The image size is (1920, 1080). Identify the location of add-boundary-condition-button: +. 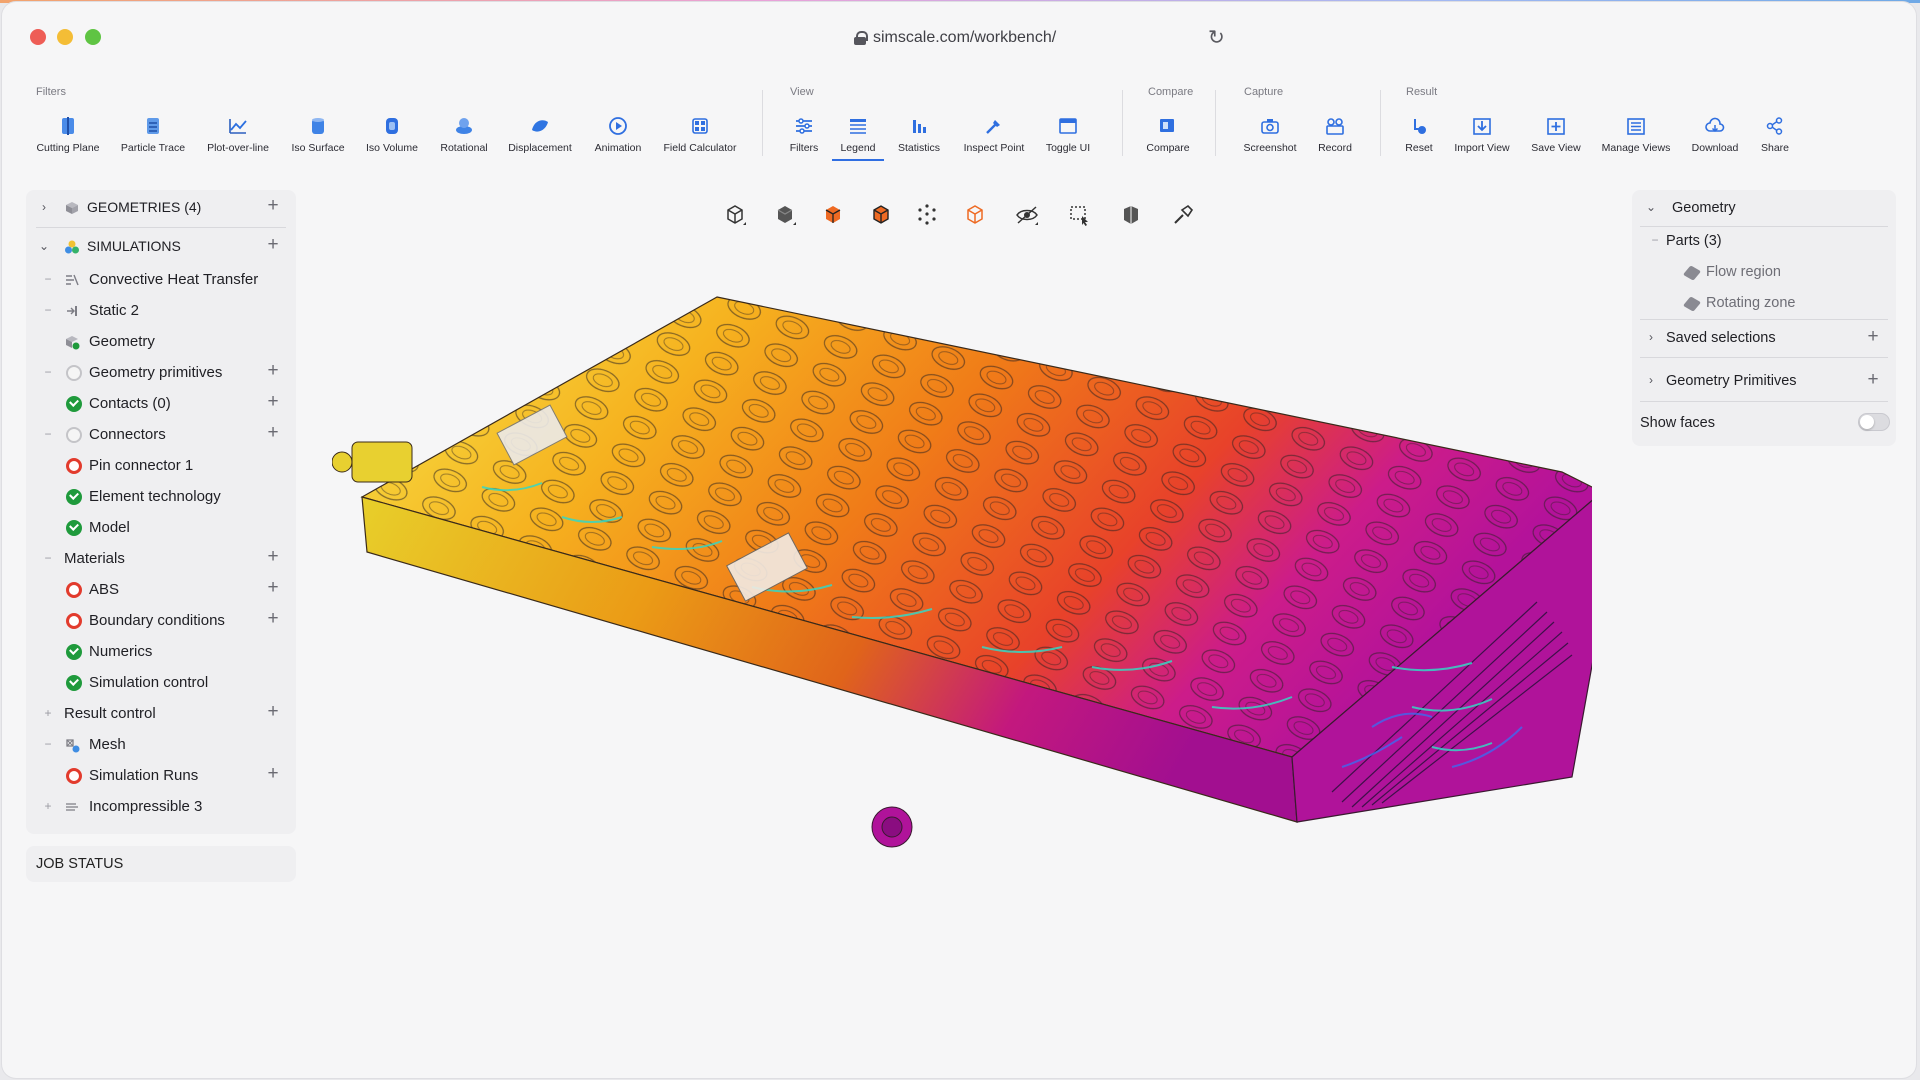
(273, 618).